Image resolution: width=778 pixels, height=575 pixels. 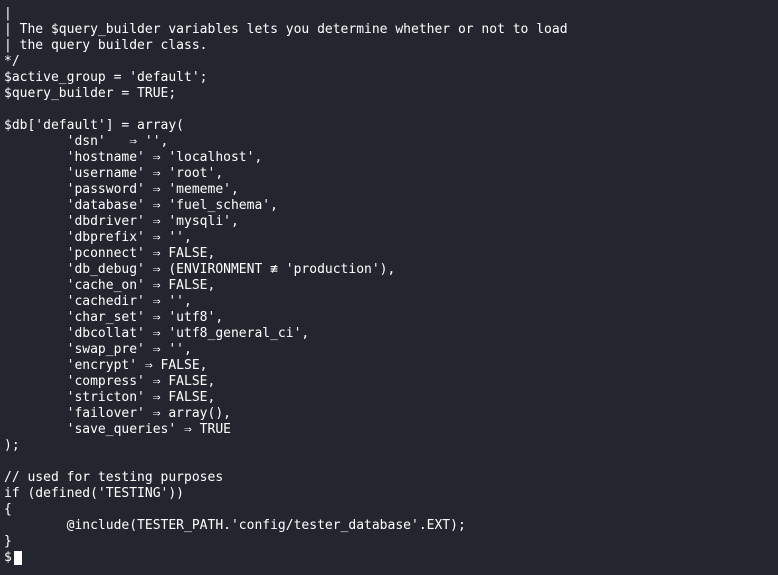 What do you see at coordinates (98, 301) in the screenshot?
I see `terminal-line: 'cachedir' ⇒ '',` at bounding box center [98, 301].